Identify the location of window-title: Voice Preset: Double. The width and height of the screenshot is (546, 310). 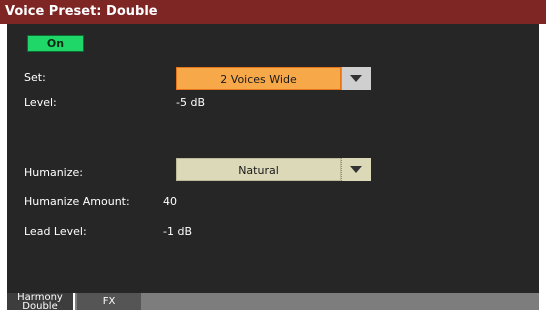
(273, 12).